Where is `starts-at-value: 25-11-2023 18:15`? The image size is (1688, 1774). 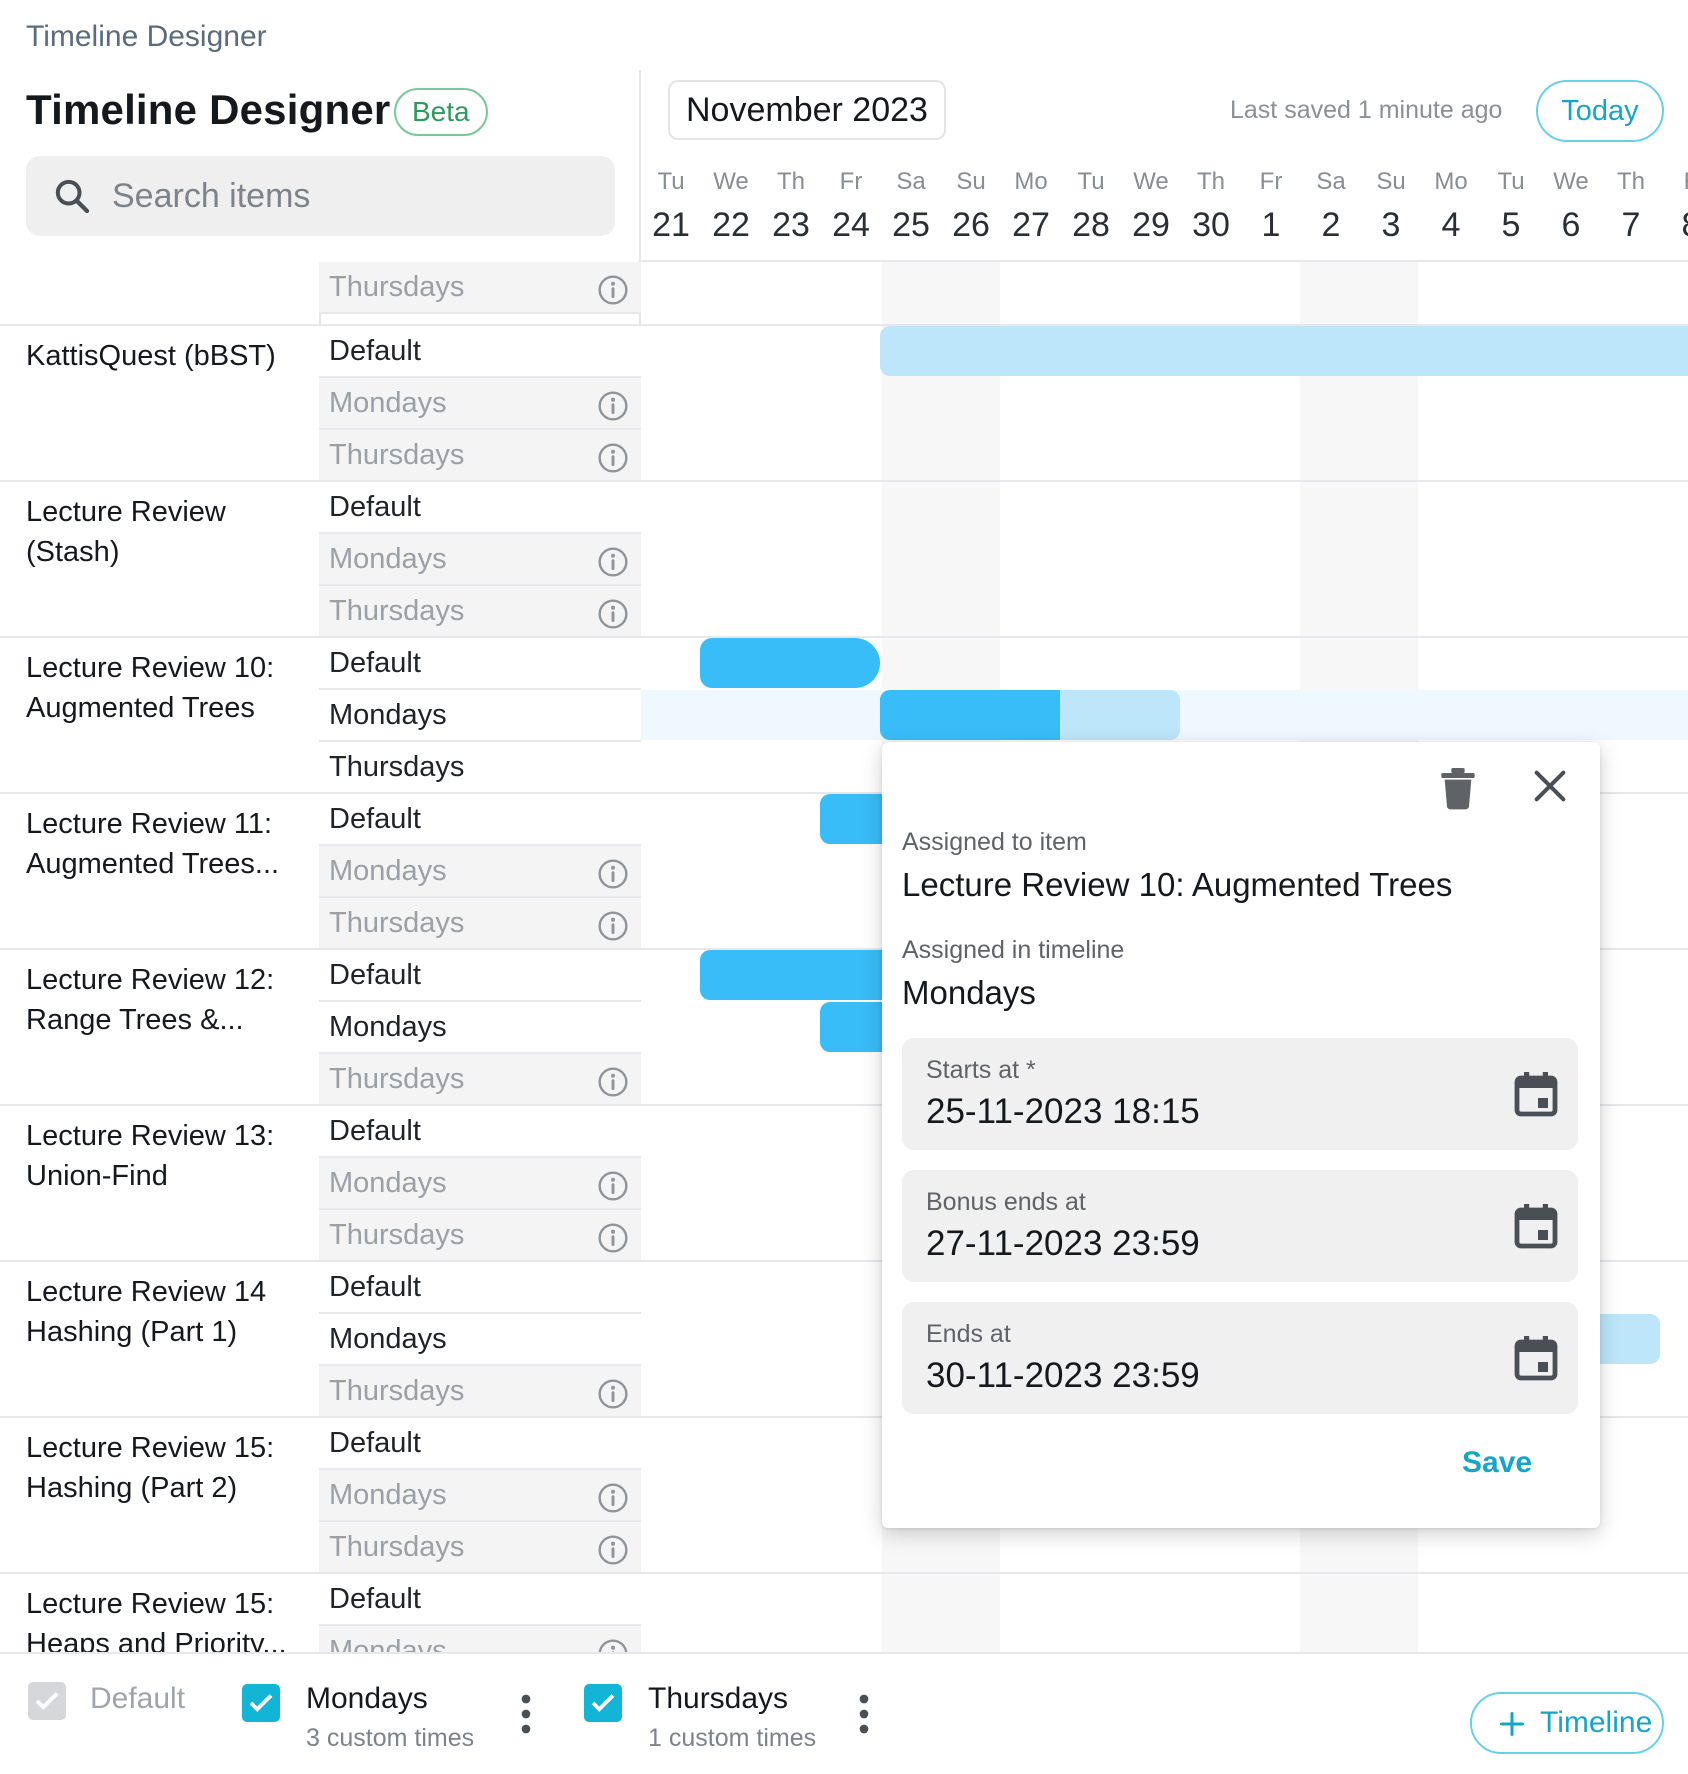
starts-at-value: 25-11-2023 18:15 is located at coordinates (1063, 1112).